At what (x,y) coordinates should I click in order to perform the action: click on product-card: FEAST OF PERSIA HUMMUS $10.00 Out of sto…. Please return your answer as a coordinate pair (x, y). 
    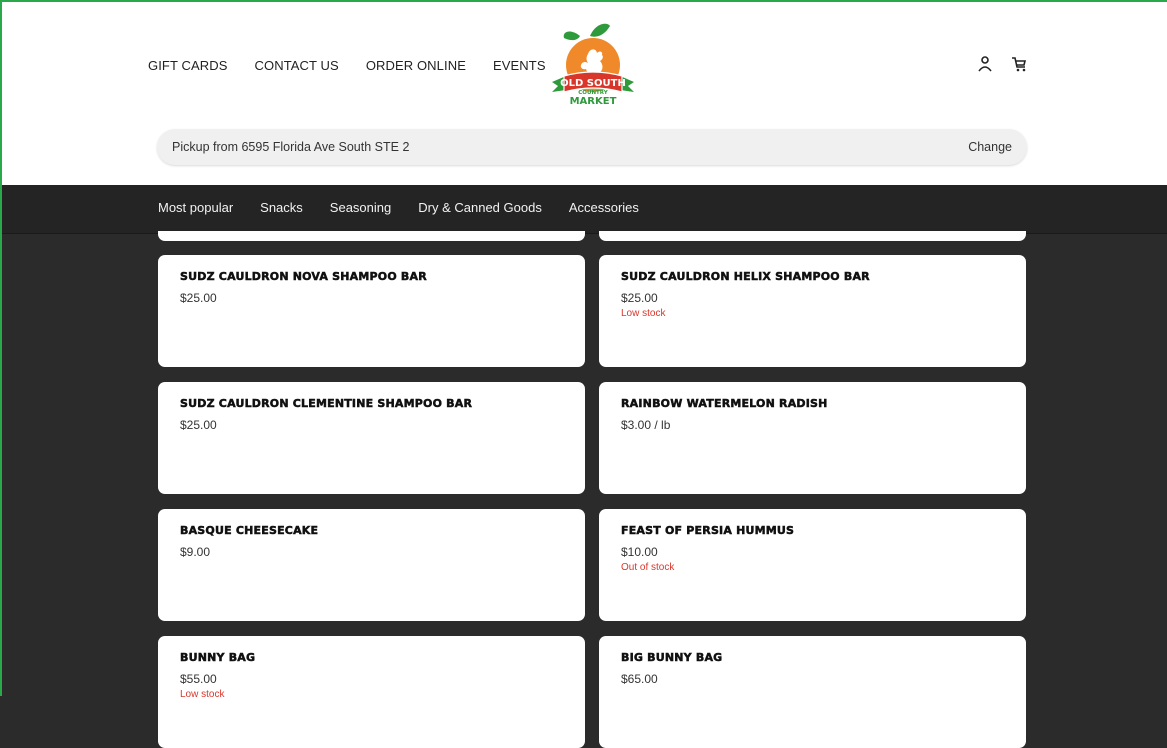
    Looking at the image, I should click on (812, 565).